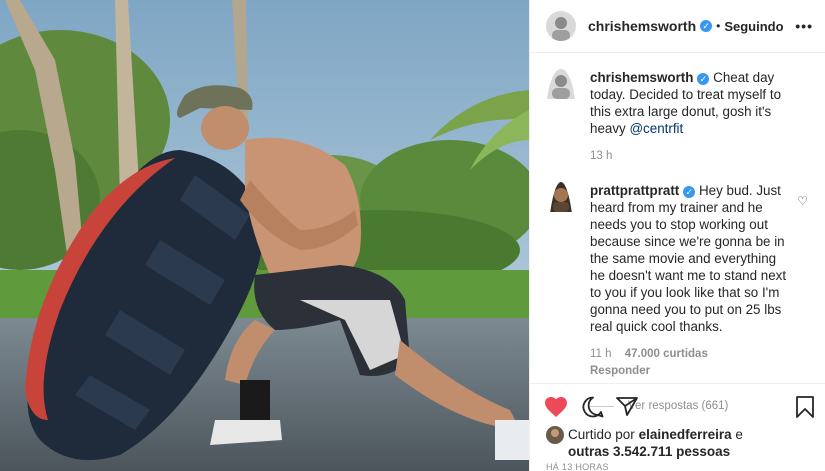 The height and width of the screenshot is (471, 825). I want to click on liked-by-connector: e, so click(739, 434).